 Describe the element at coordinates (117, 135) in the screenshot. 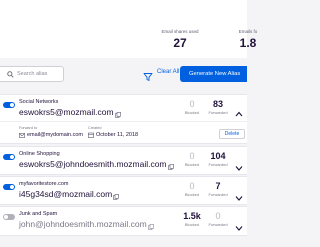

I see `created-value: October 11, 2018` at that location.